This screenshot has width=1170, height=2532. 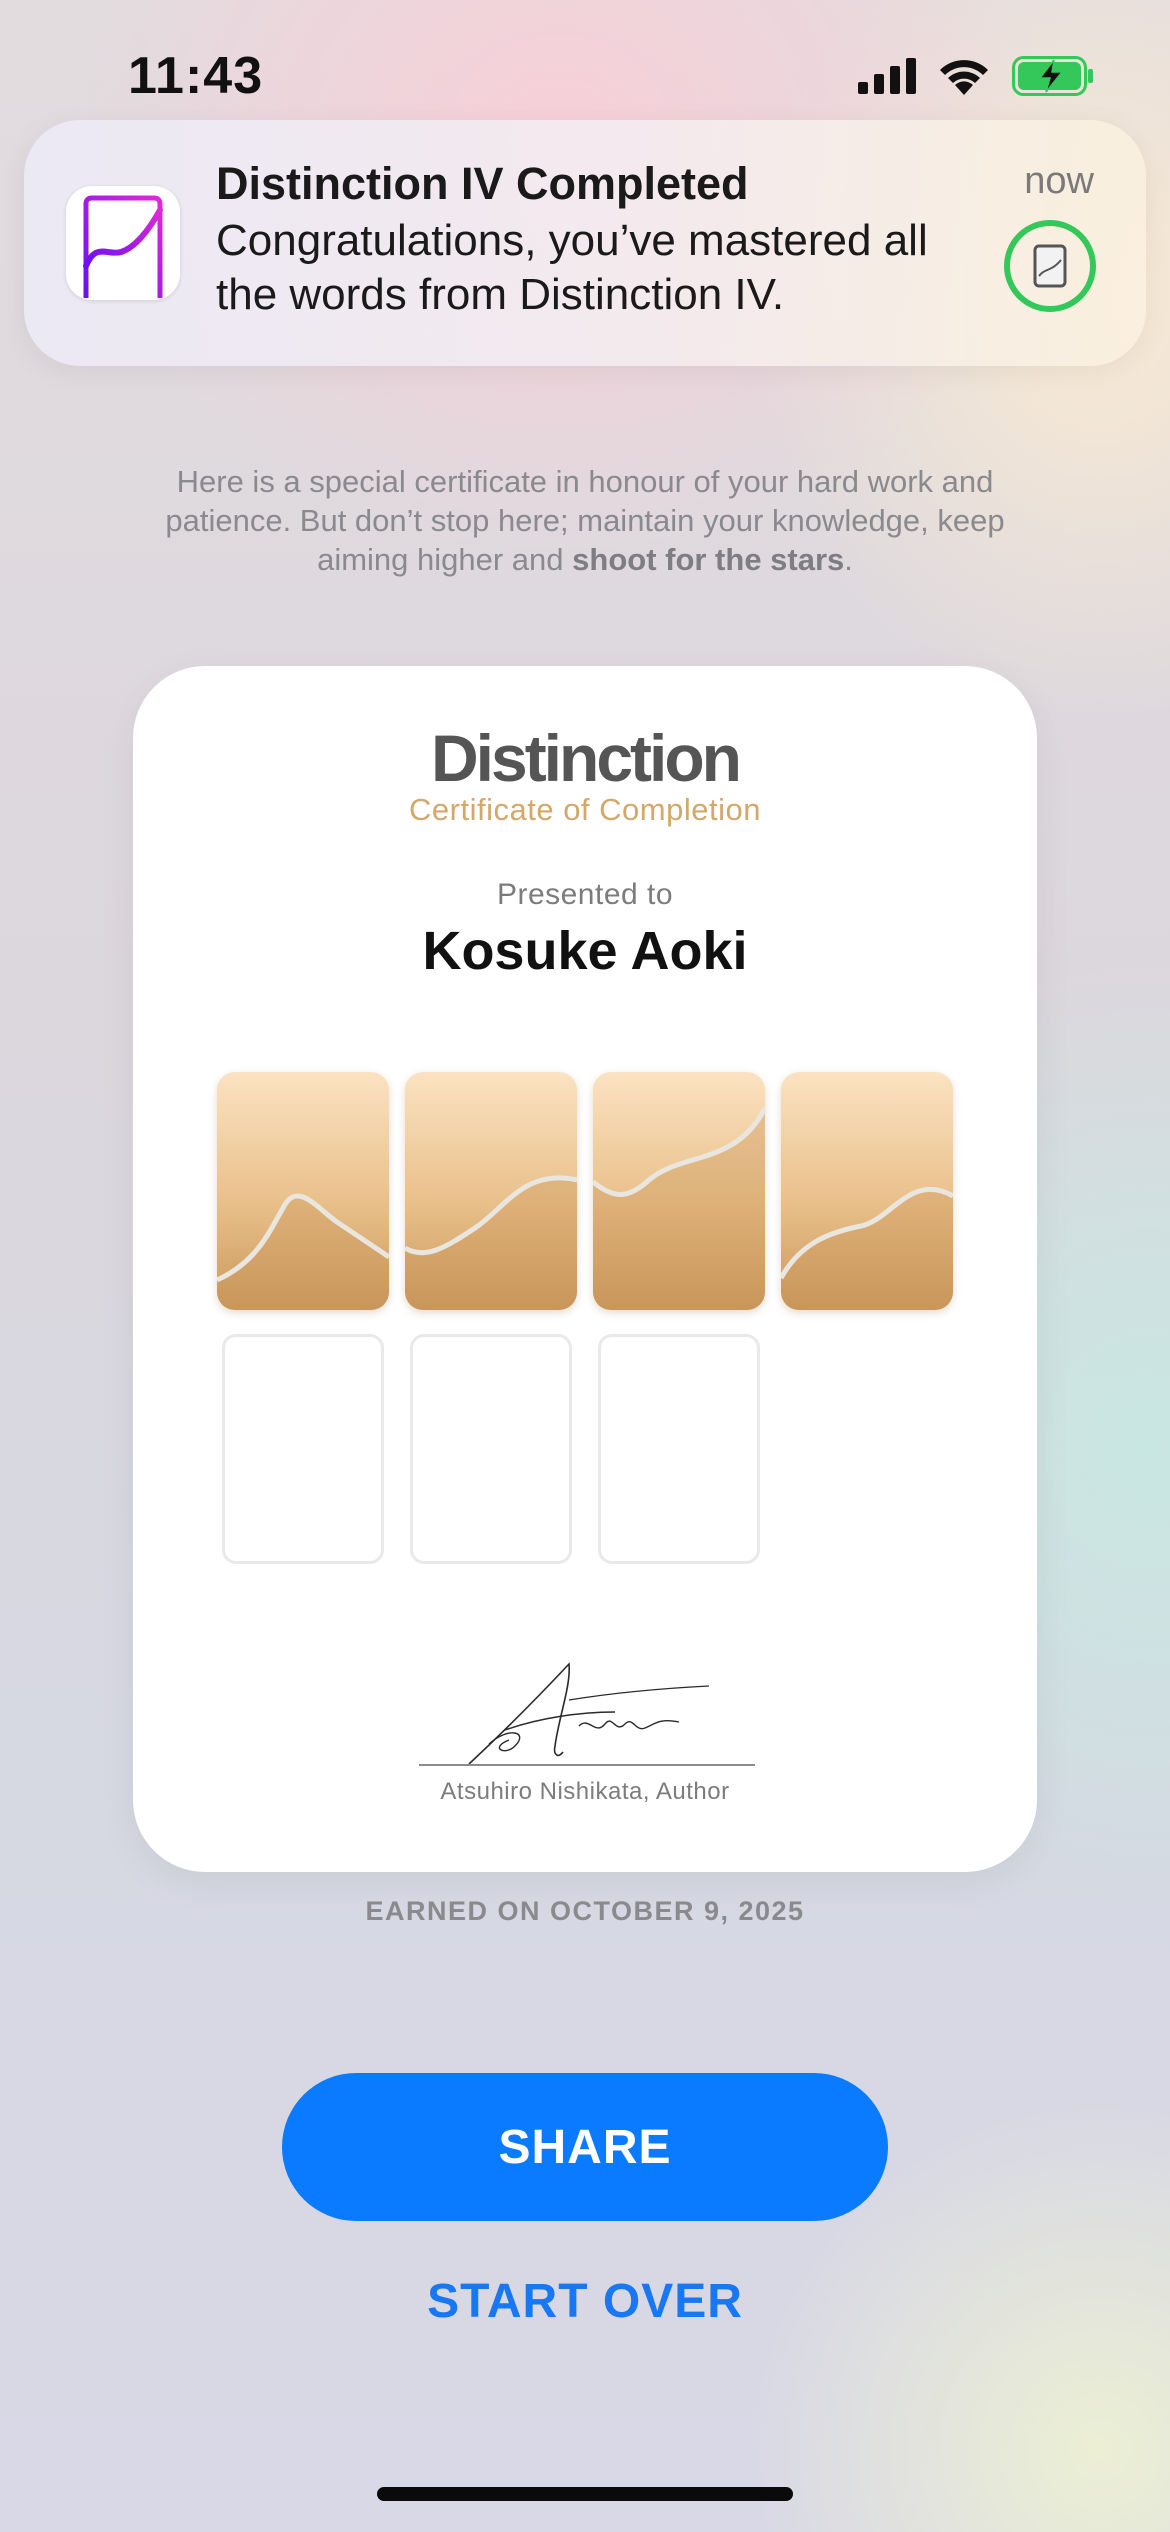 I want to click on notification-time: now, so click(x=1059, y=181).